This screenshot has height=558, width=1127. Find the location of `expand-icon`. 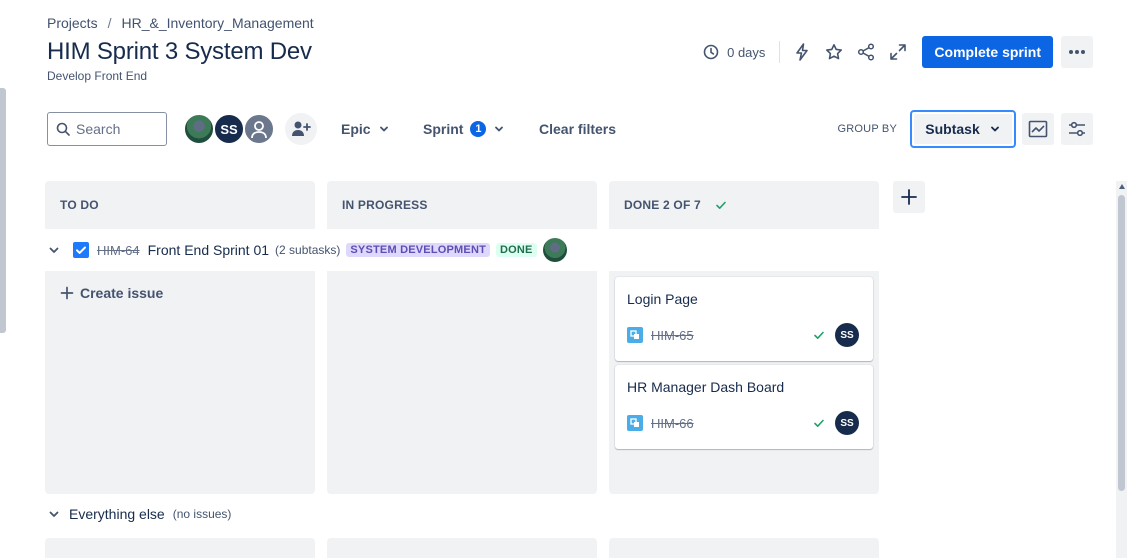

expand-icon is located at coordinates (898, 52).